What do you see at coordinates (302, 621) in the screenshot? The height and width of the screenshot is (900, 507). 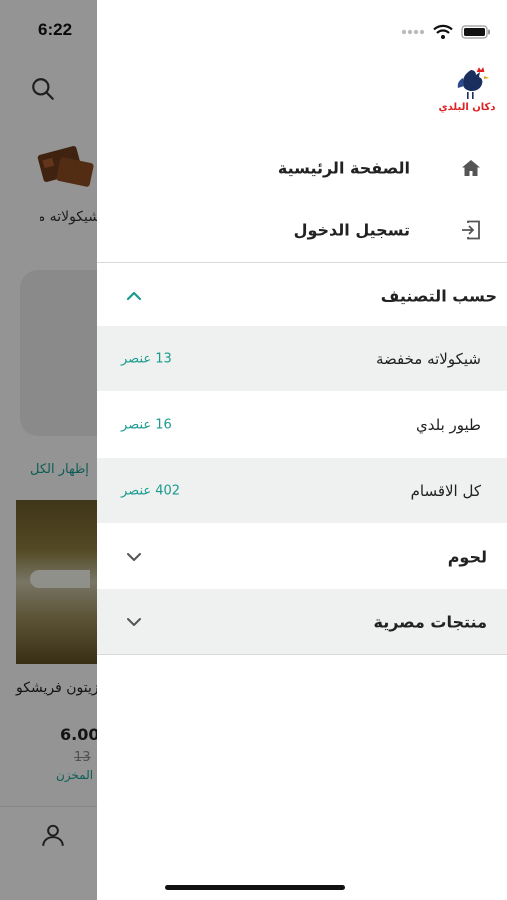 I see `group-egyptian-products: منتجات مصرية` at bounding box center [302, 621].